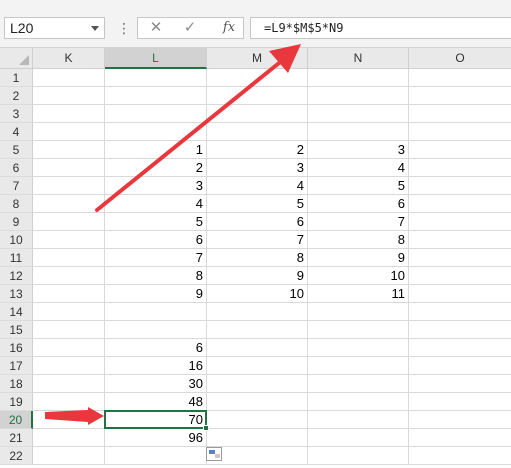 The image size is (511, 468). What do you see at coordinates (69, 294) in the screenshot?
I see `cell-k13` at bounding box center [69, 294].